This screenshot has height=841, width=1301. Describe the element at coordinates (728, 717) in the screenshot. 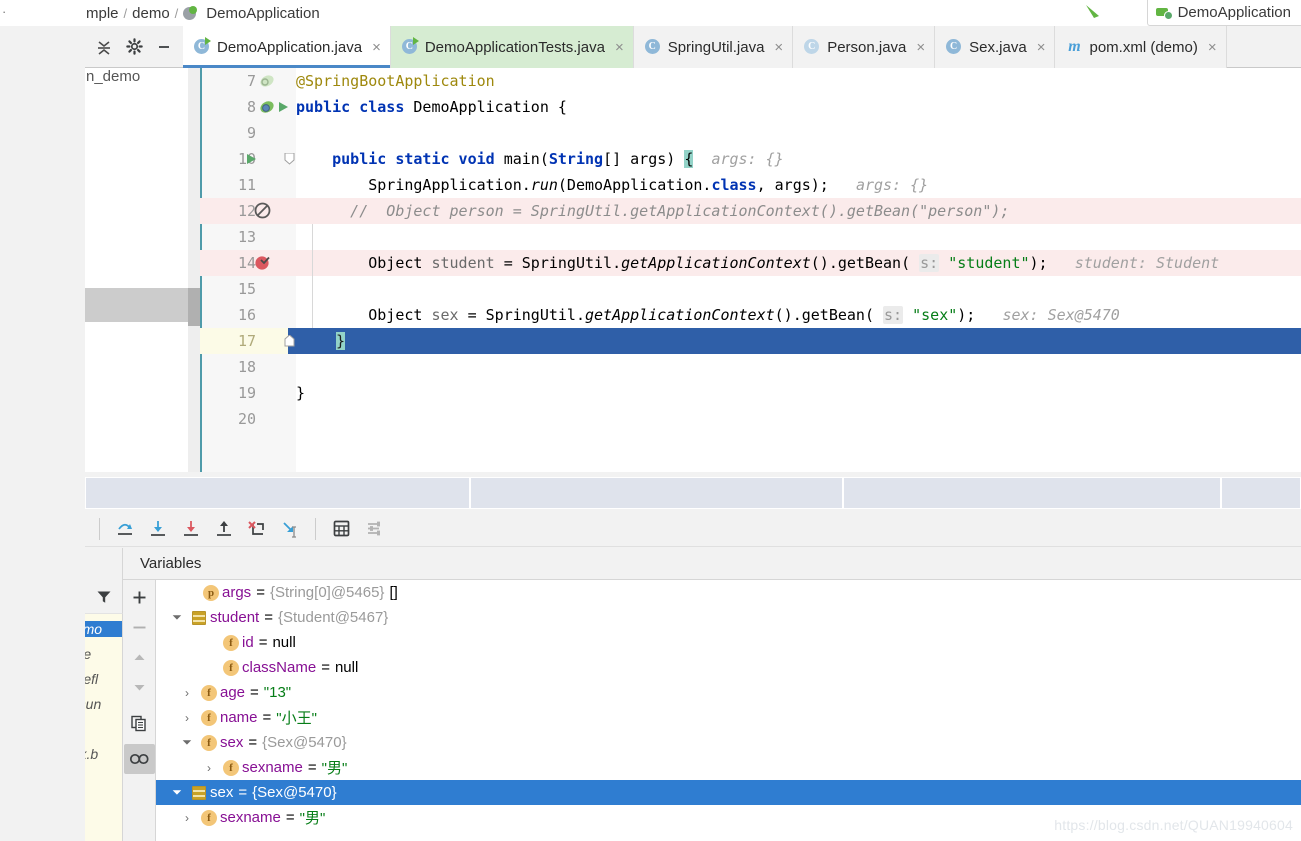

I see `variable-row-name: › f name = "小王"` at that location.